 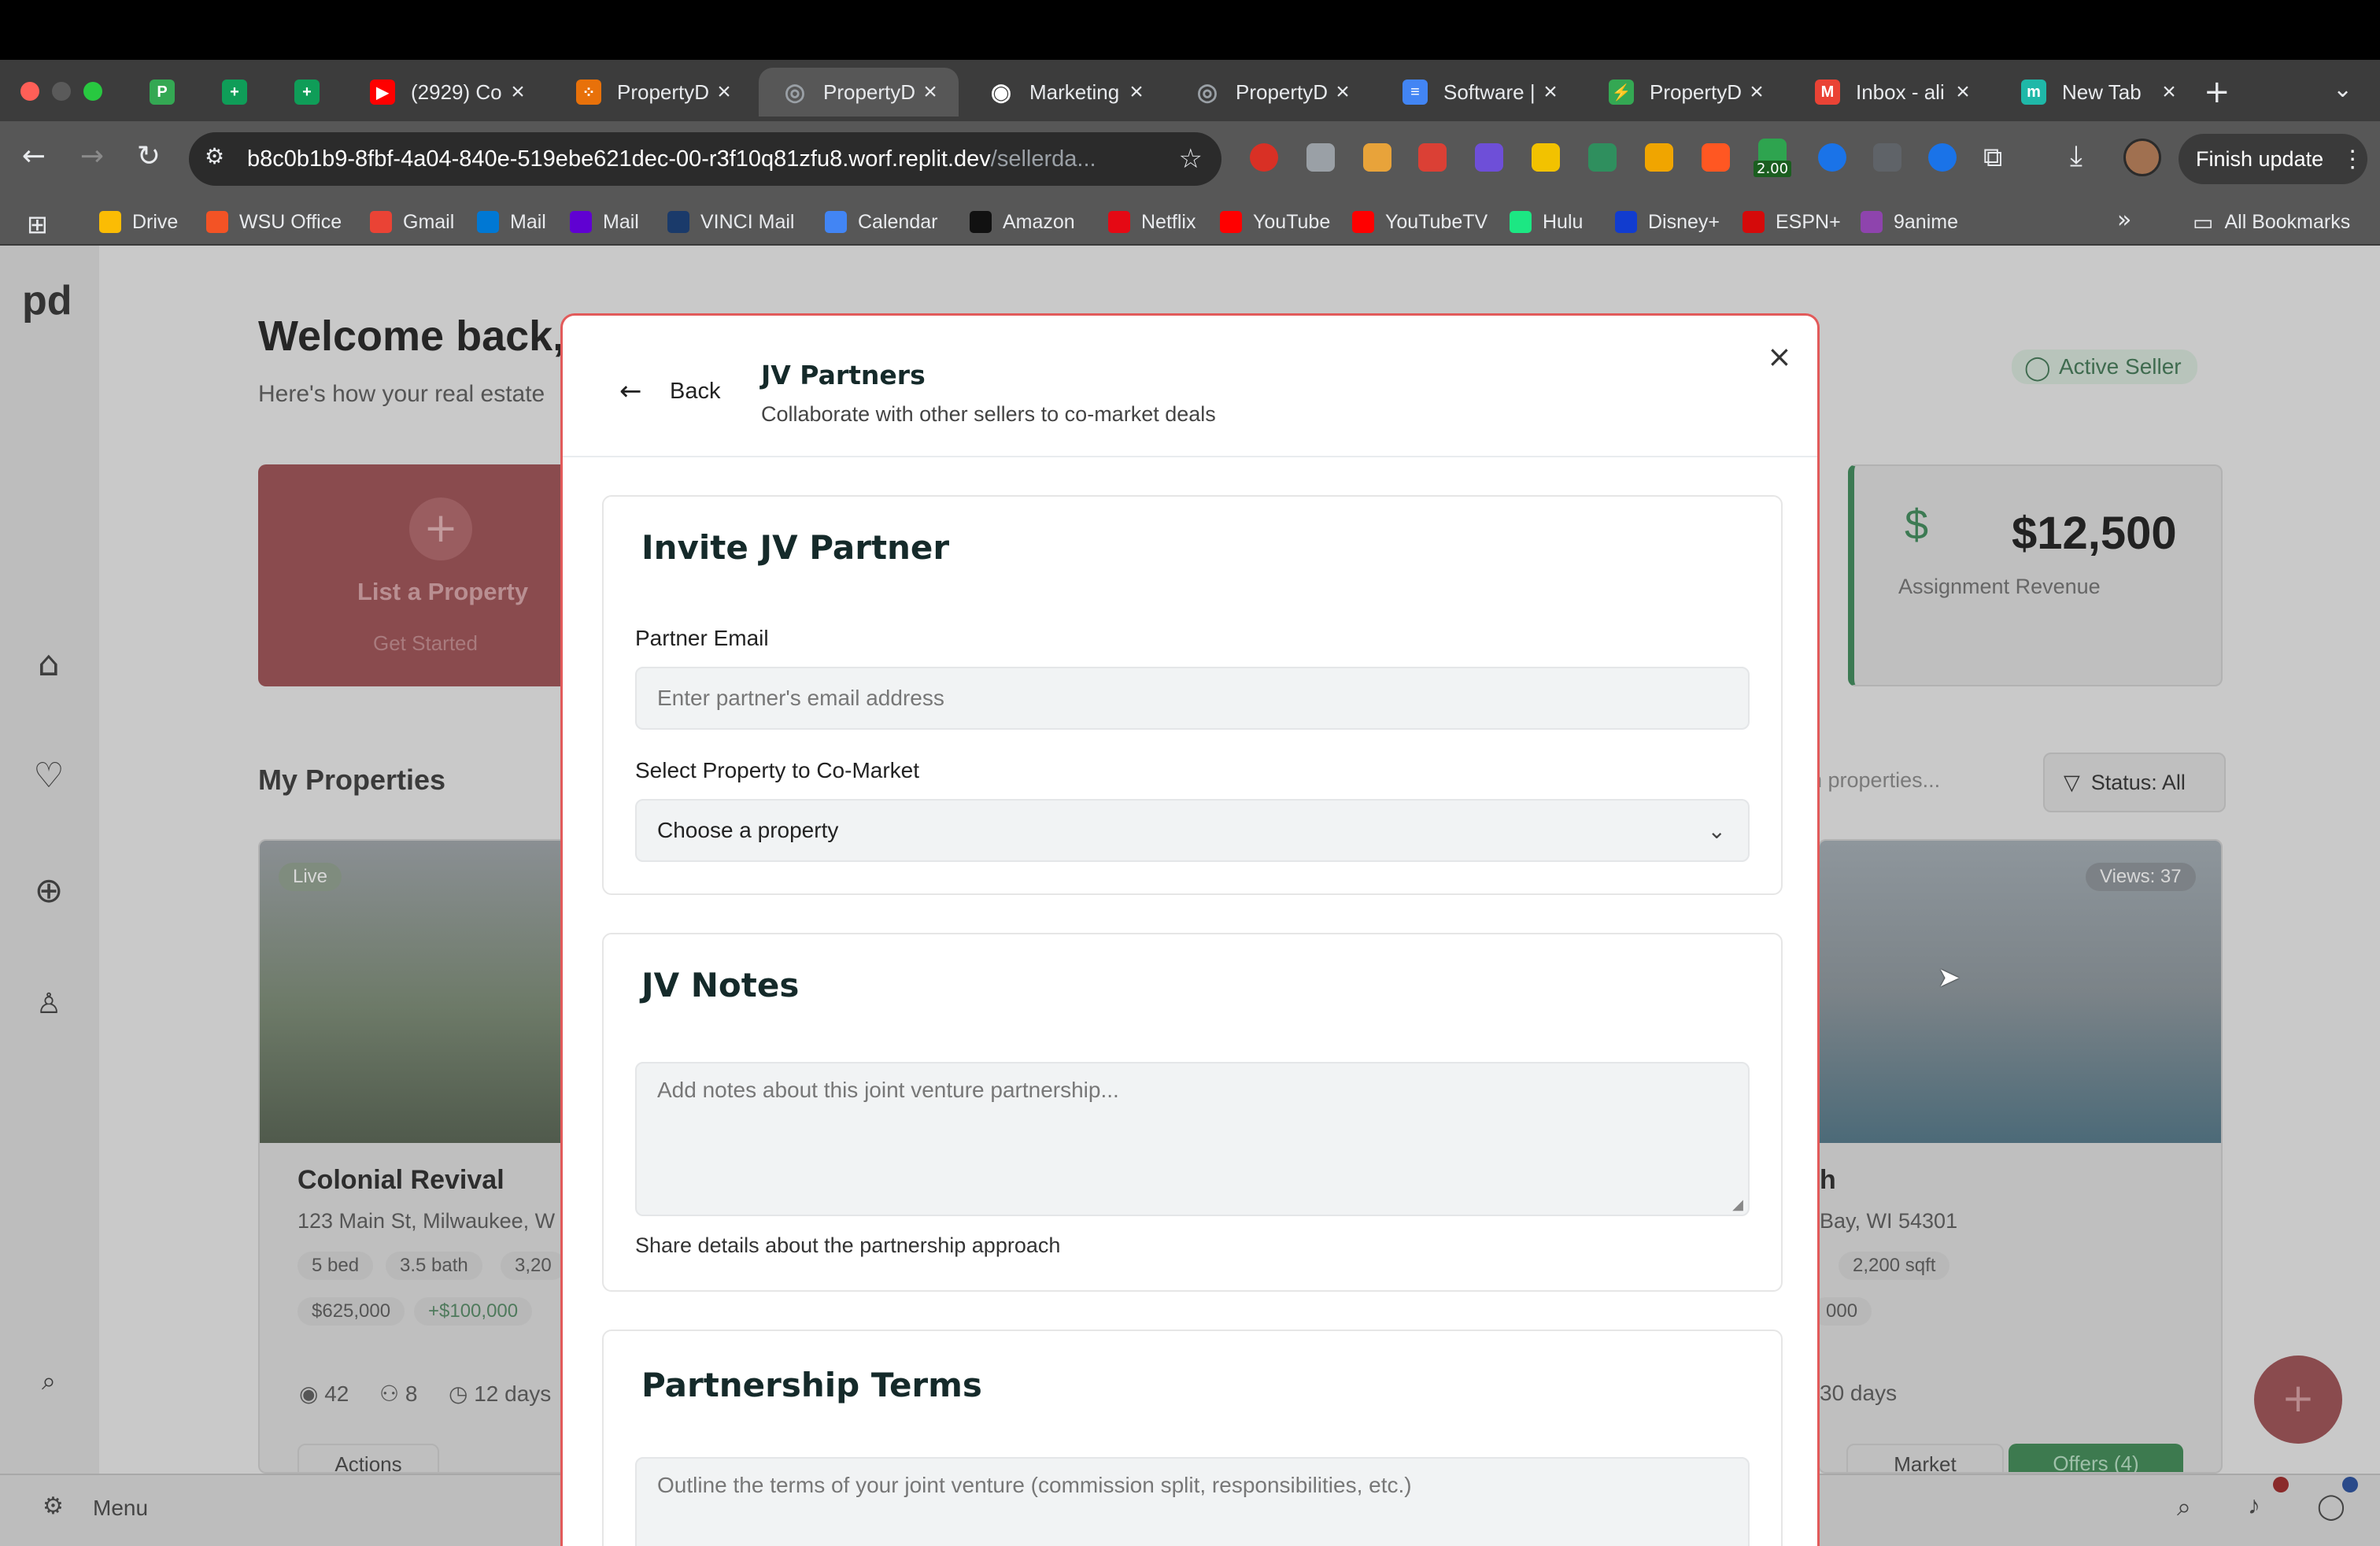 I want to click on market-button: Market, so click(x=1925, y=1458).